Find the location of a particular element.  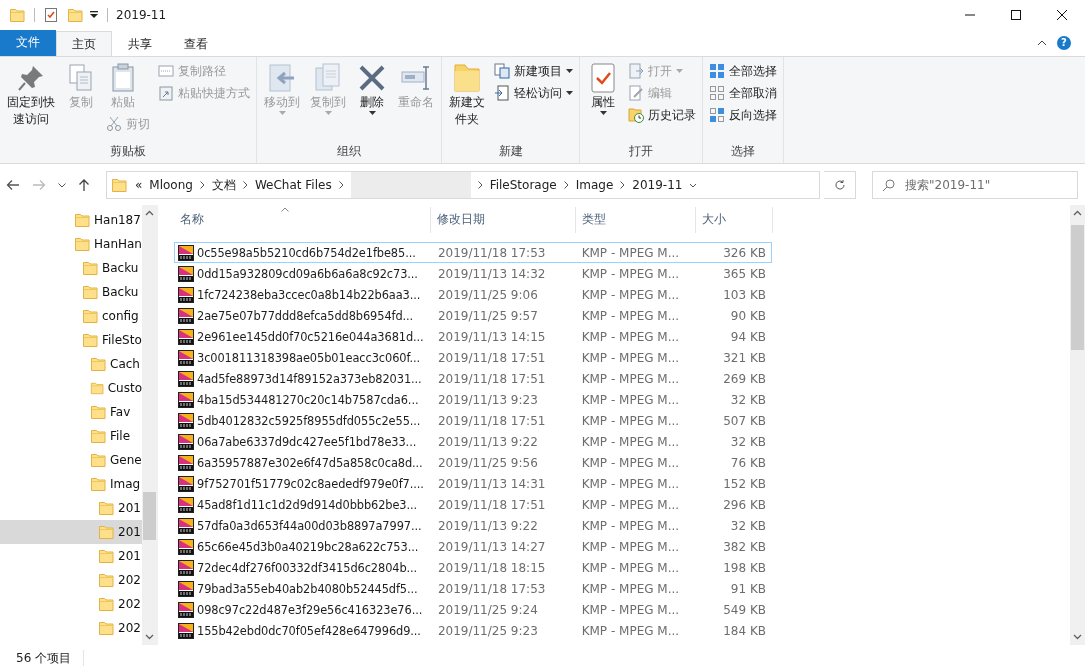

column-header: 类型 is located at coordinates (636, 220).